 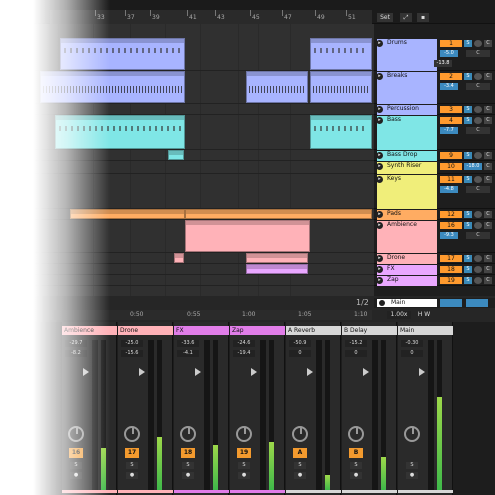 What do you see at coordinates (211, 315) in the screenshot?
I see `time-ruler: 0:50 0:55 1:00 1:05 1:10` at bounding box center [211, 315].